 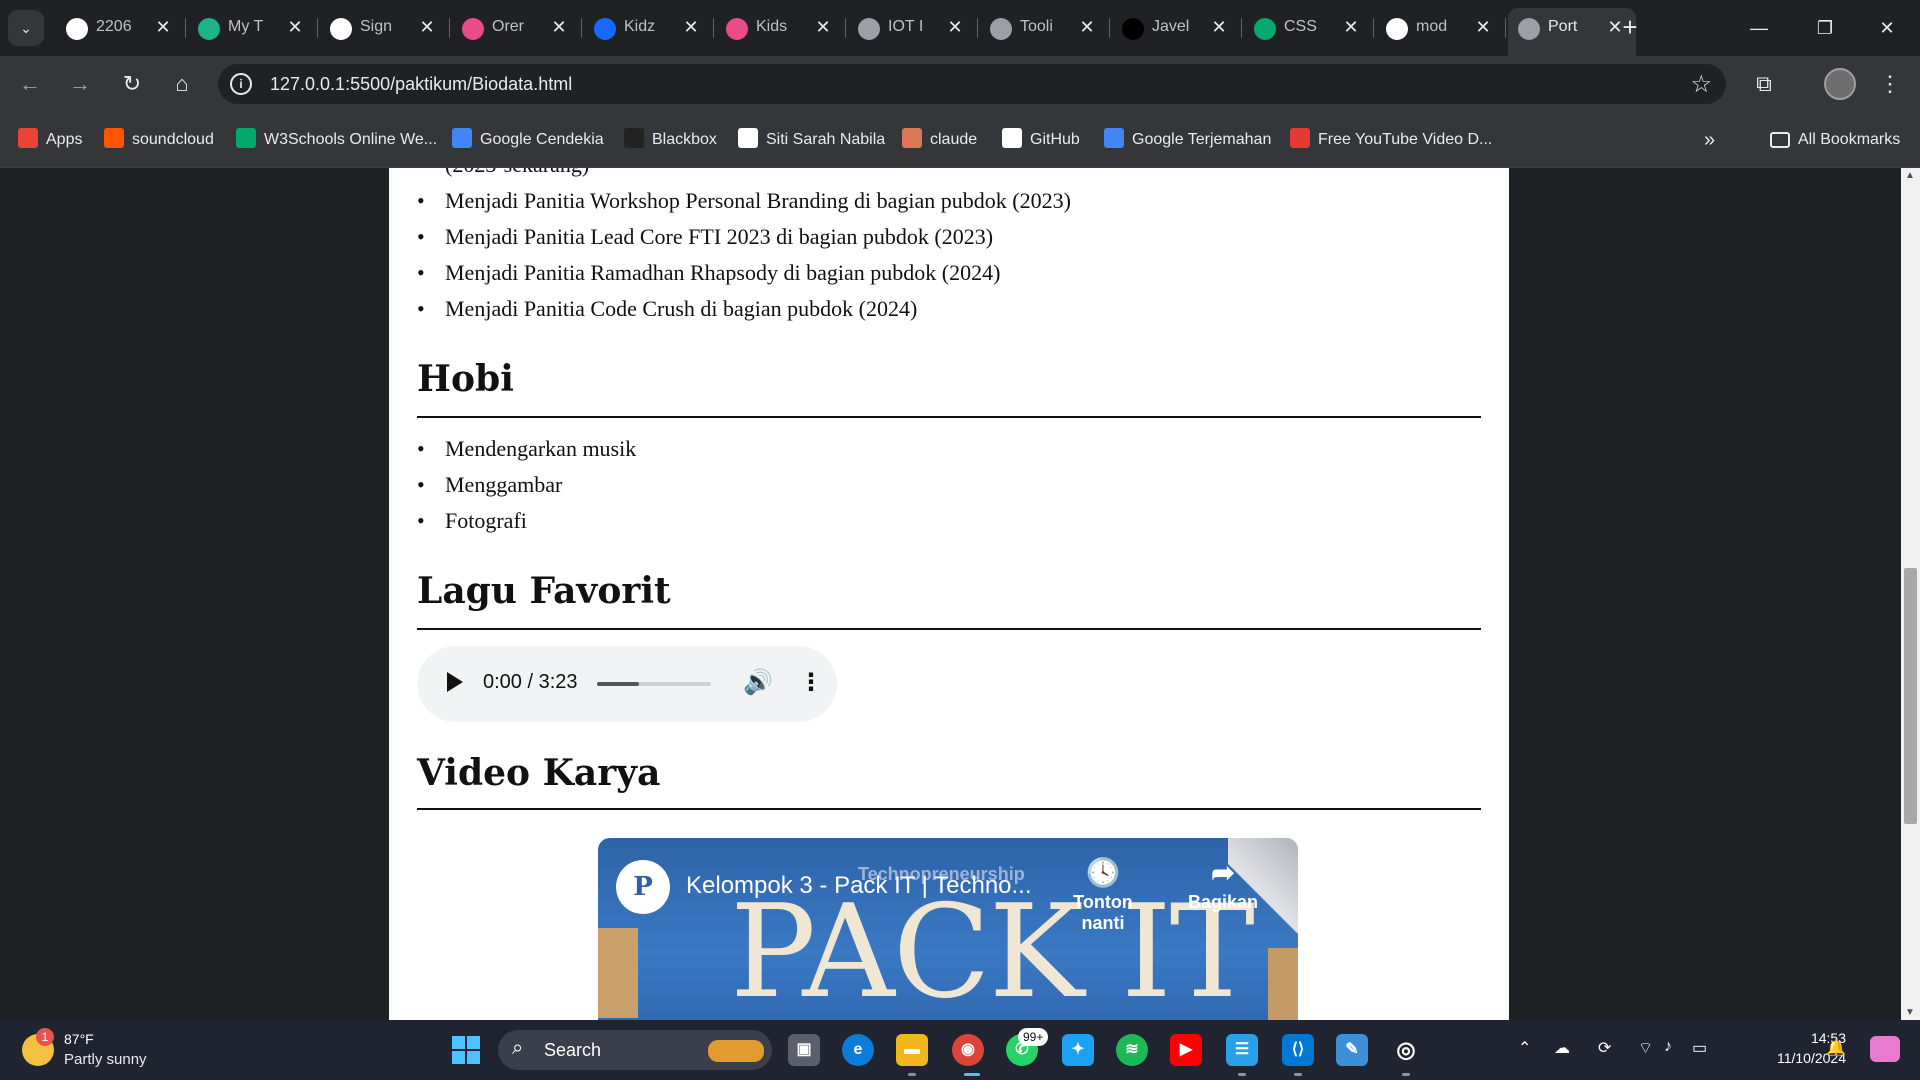 What do you see at coordinates (385, 28) in the screenshot?
I see `browser-tab: Sign ✕` at bounding box center [385, 28].